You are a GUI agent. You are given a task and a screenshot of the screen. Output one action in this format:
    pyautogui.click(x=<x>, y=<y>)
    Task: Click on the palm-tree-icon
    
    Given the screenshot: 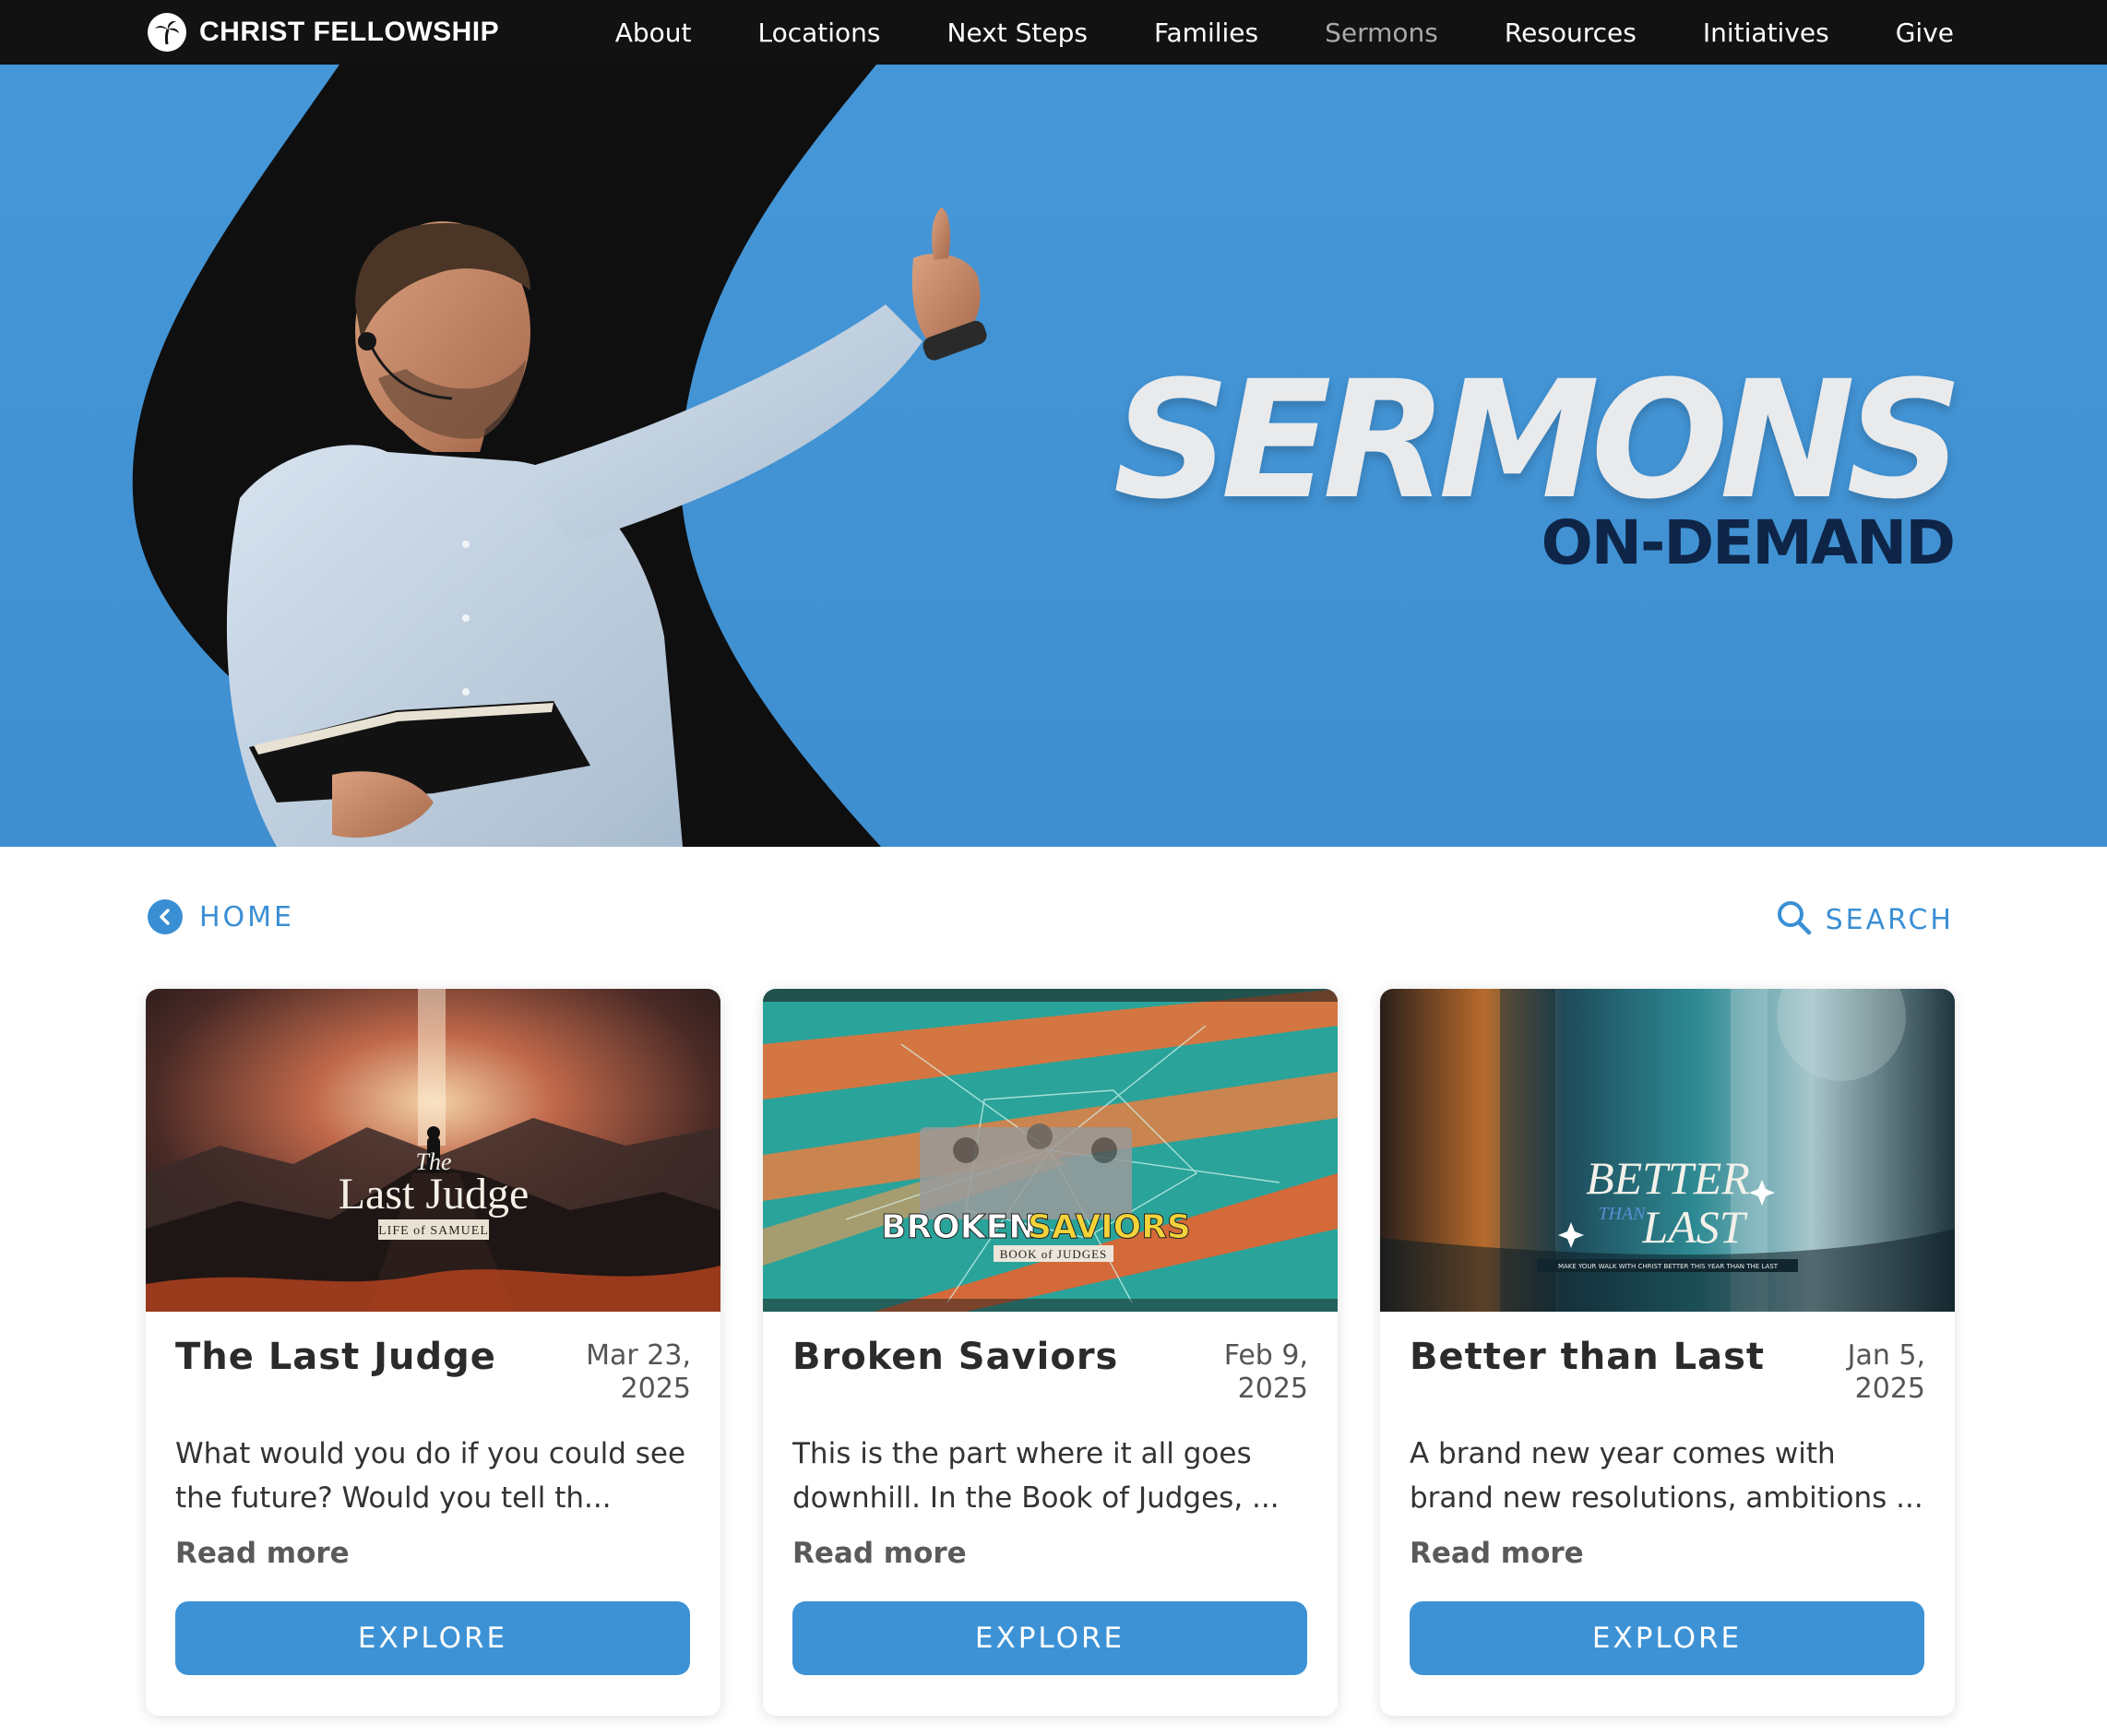 What is the action you would take?
    pyautogui.click(x=167, y=32)
    